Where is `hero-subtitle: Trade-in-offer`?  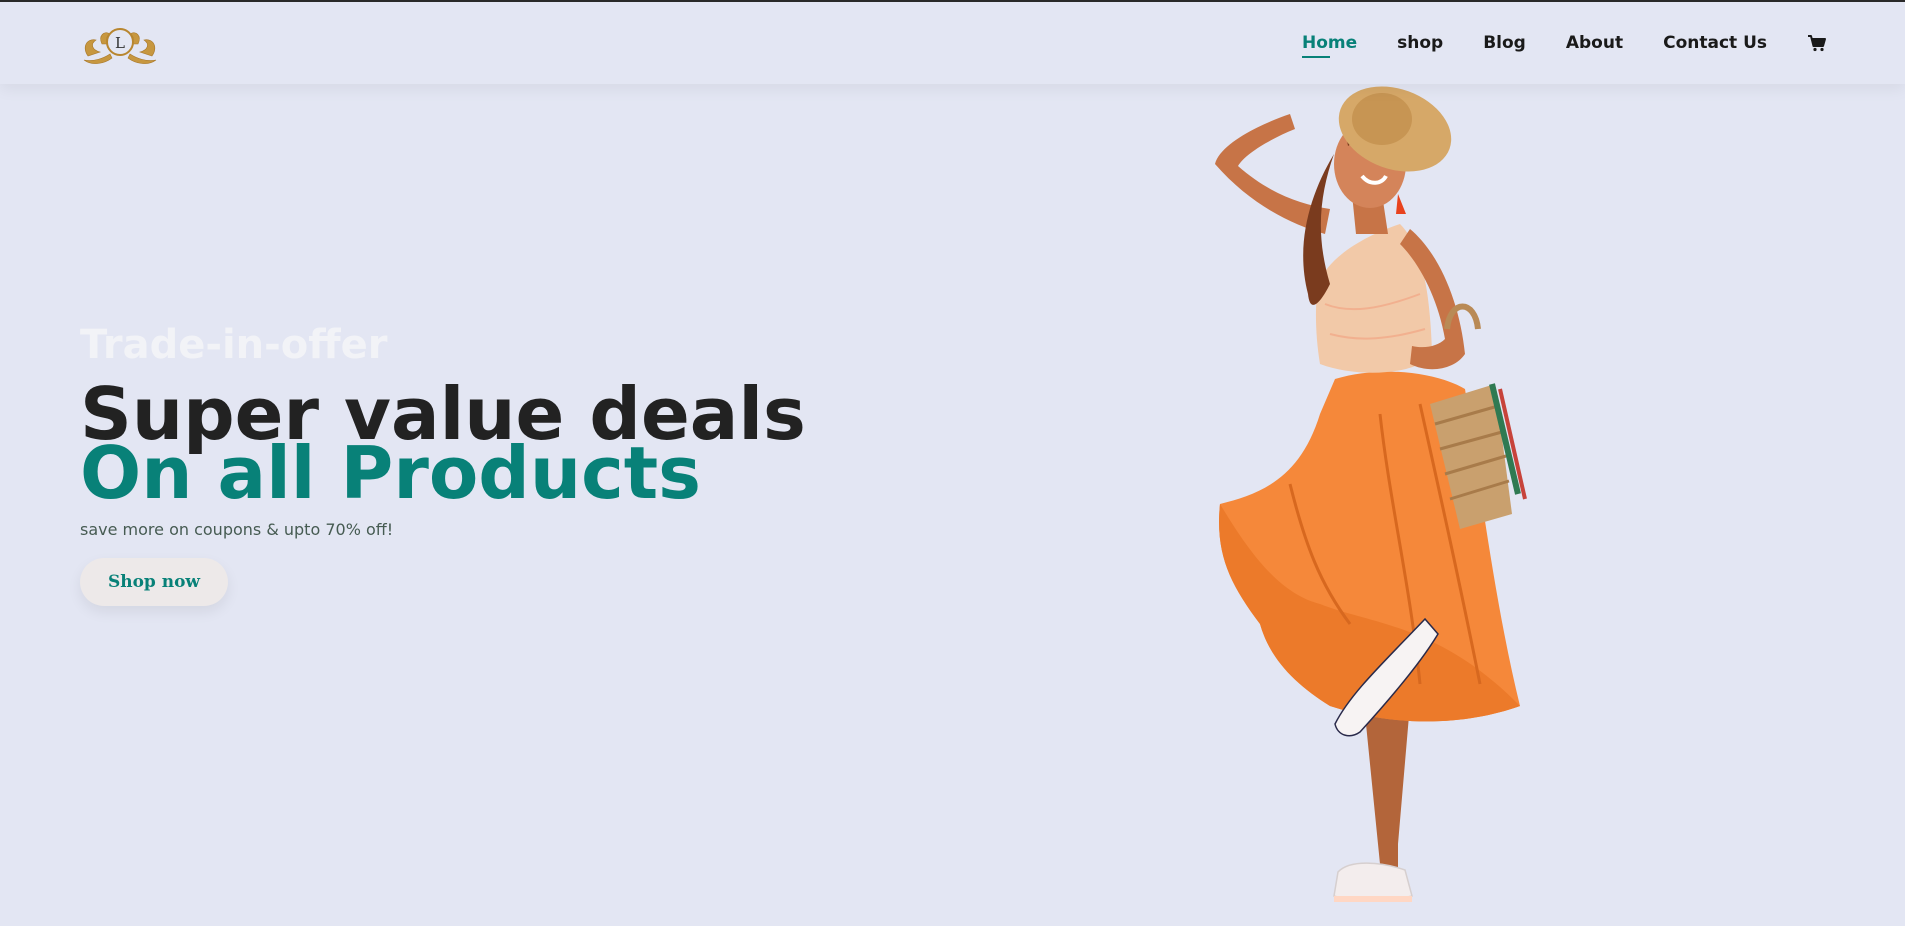
hero-subtitle: Trade-in-offer is located at coordinates (234, 345).